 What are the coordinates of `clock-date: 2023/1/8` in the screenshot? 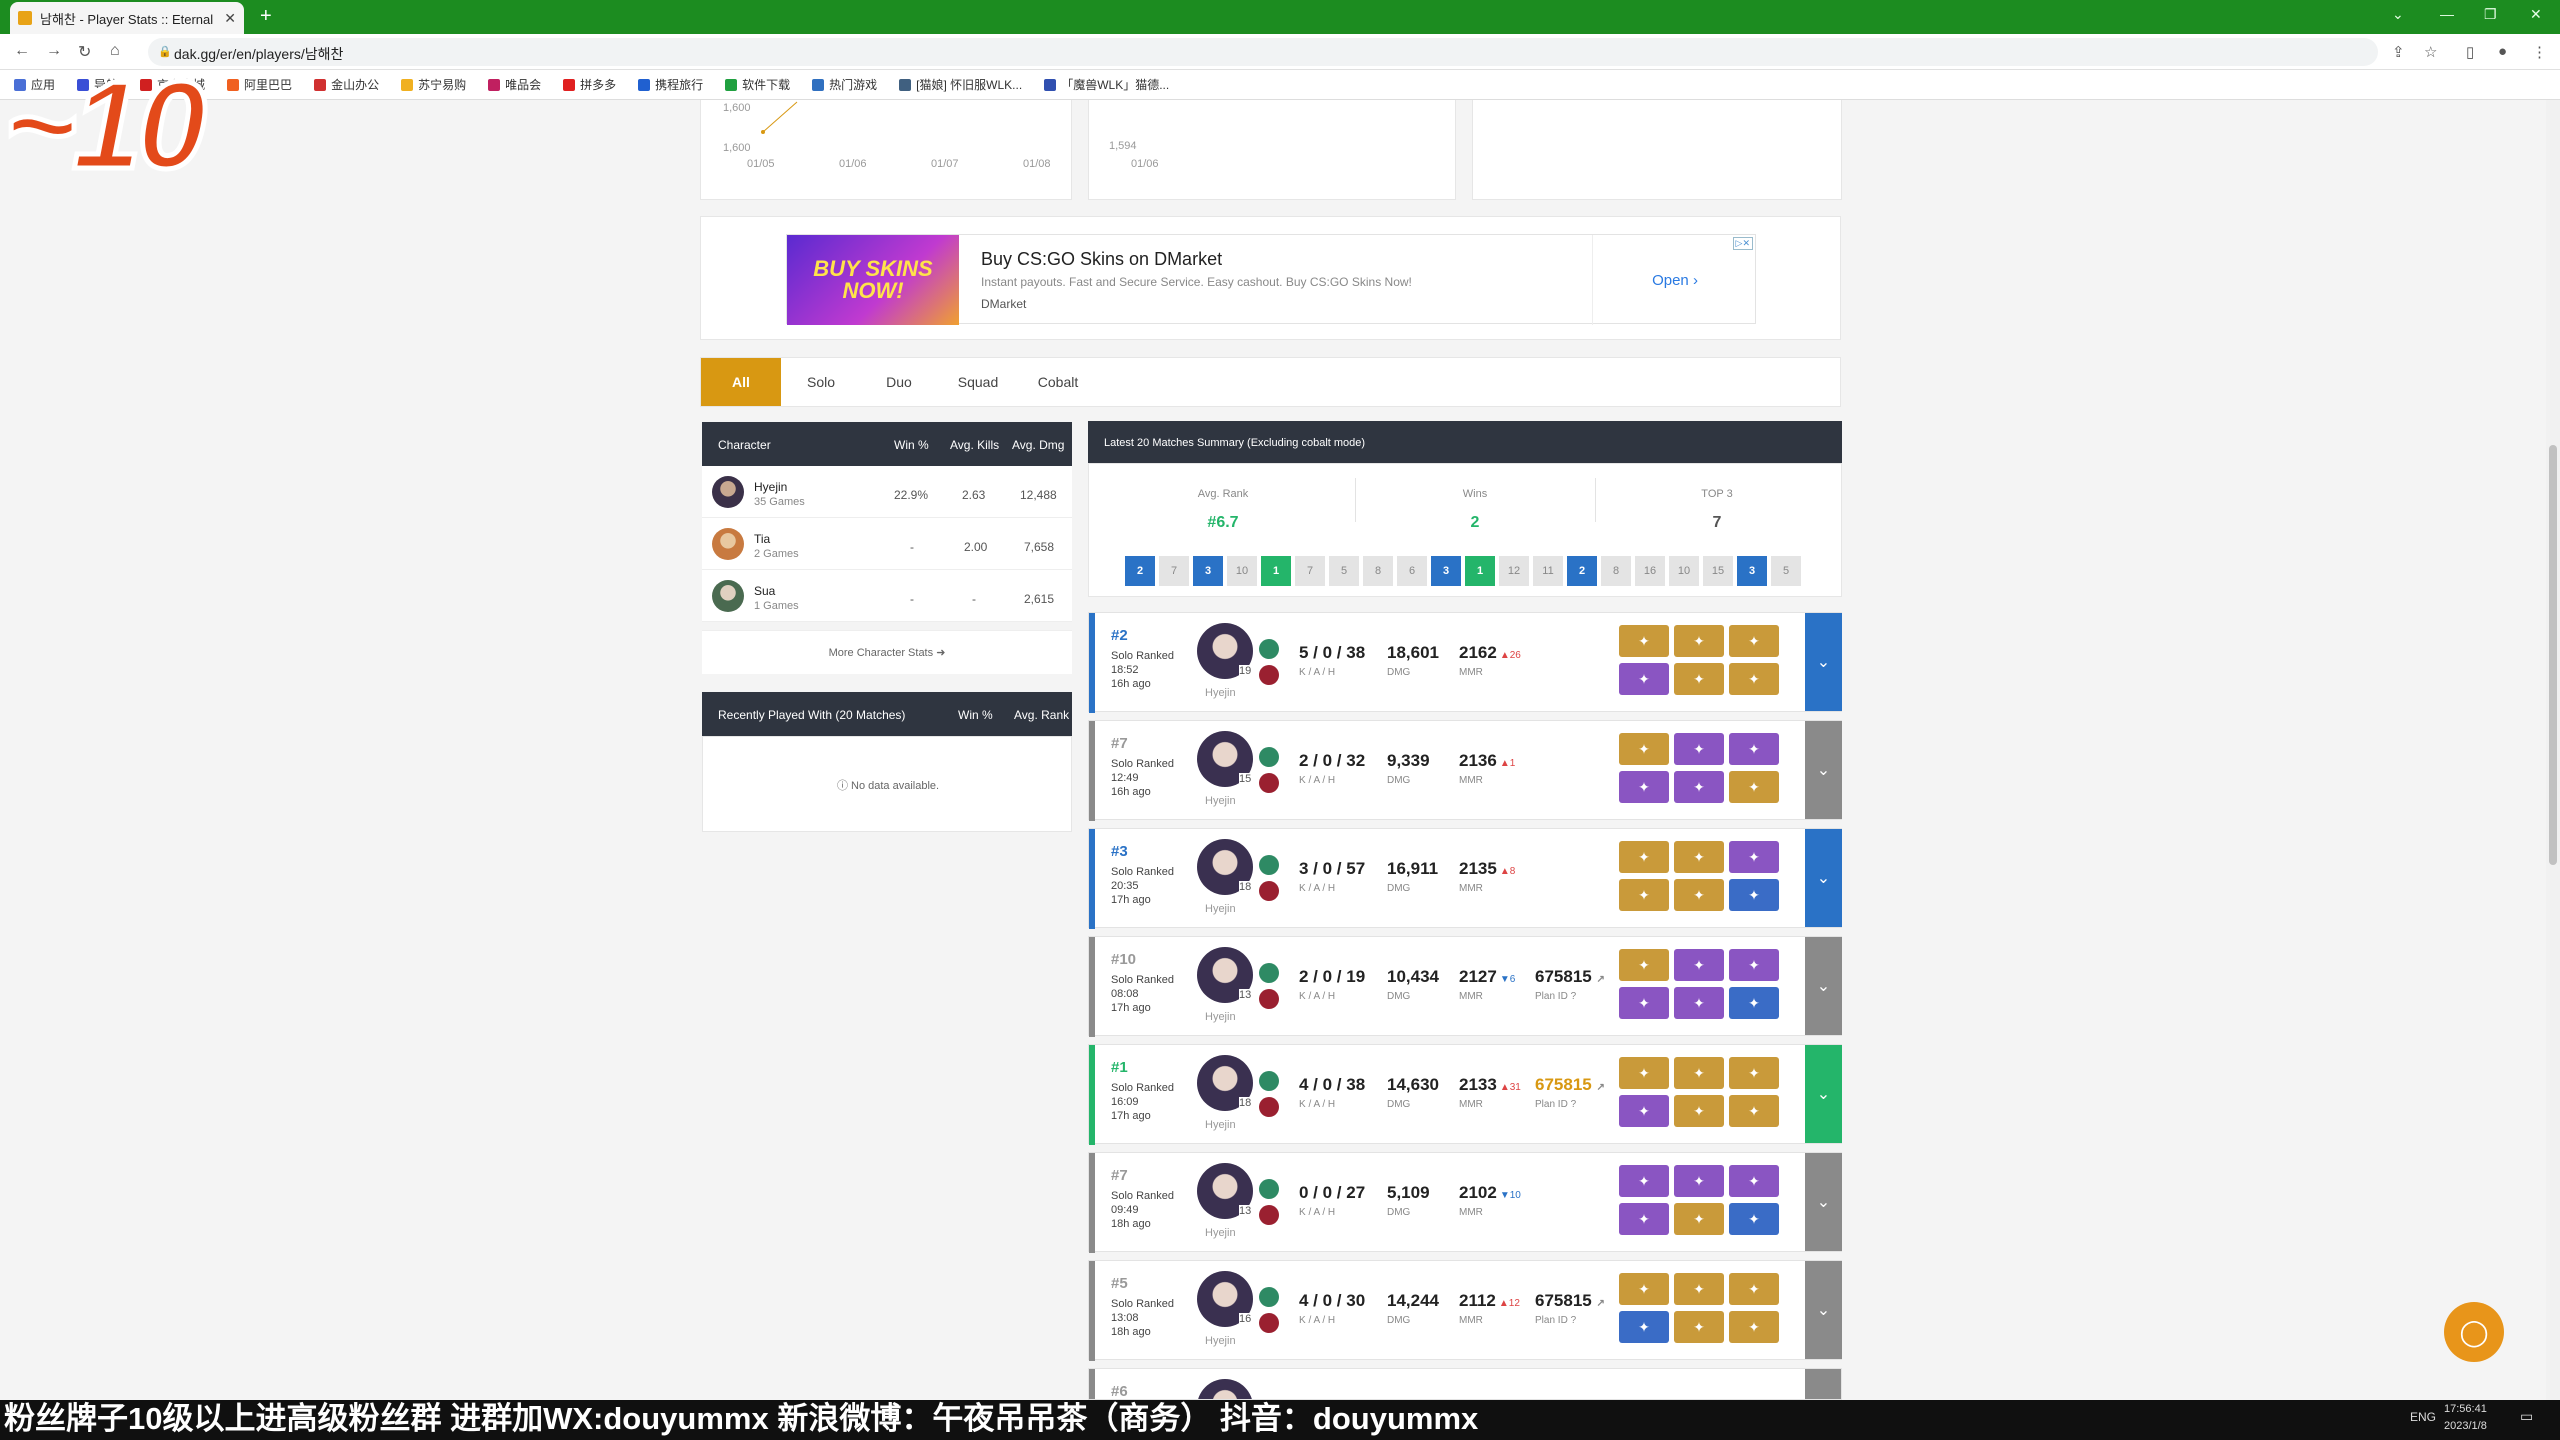 It's located at (2465, 1426).